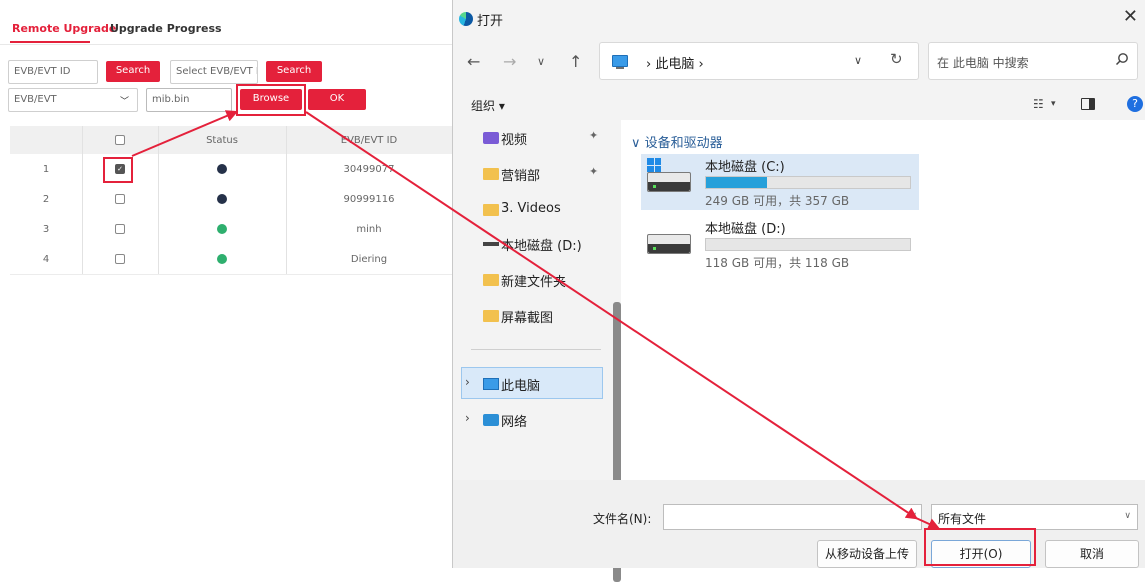 This screenshot has width=1145, height=582. Describe the element at coordinates (622, 519) in the screenshot. I see `filename-label: 文件名(N):` at that location.